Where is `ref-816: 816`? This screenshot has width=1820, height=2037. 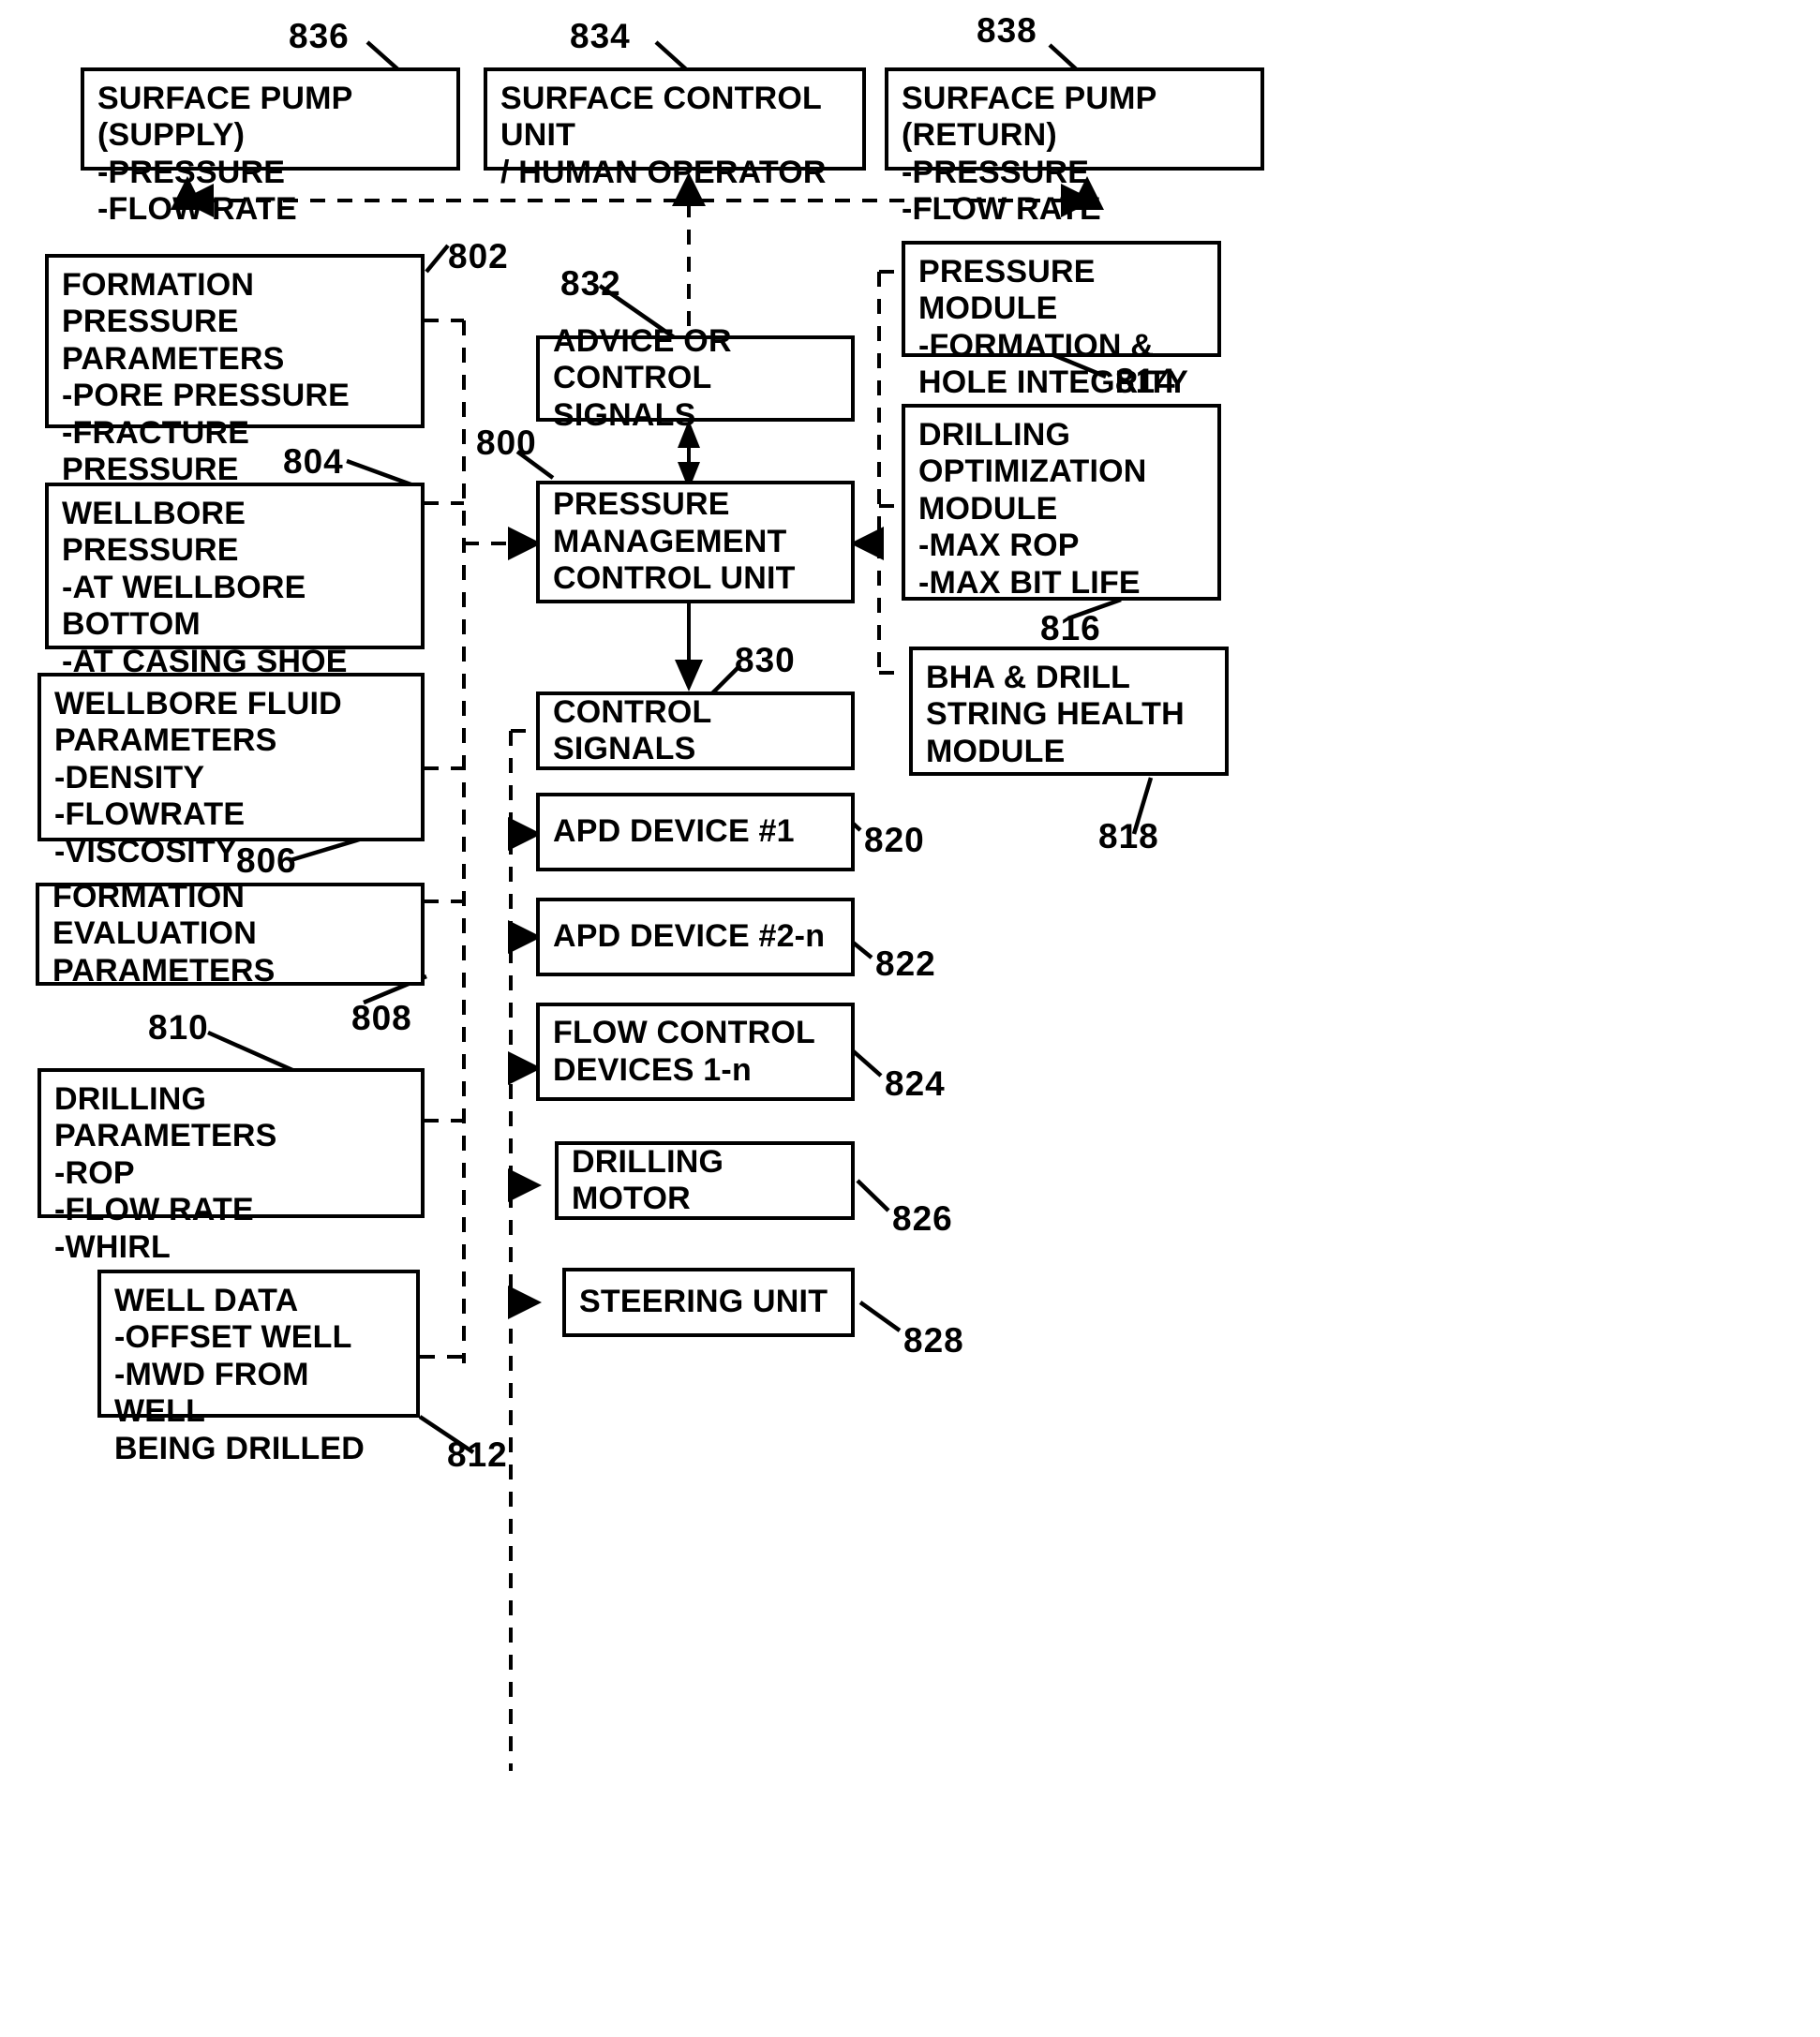
ref-816: 816 is located at coordinates (1070, 628).